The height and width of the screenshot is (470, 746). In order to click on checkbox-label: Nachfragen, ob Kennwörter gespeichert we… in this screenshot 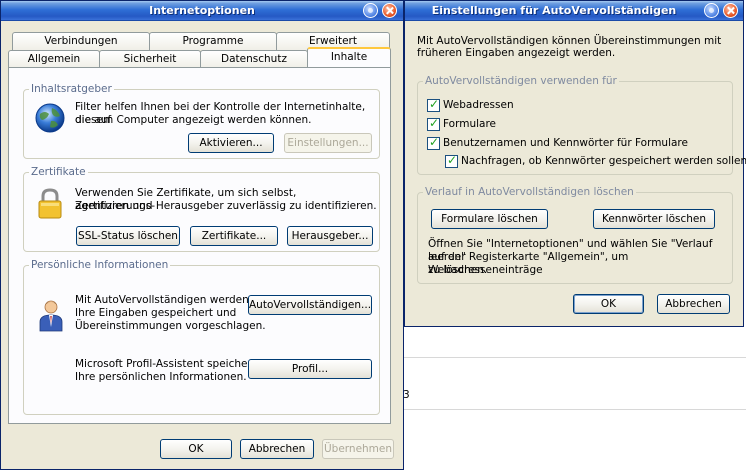, I will do `click(603, 161)`.